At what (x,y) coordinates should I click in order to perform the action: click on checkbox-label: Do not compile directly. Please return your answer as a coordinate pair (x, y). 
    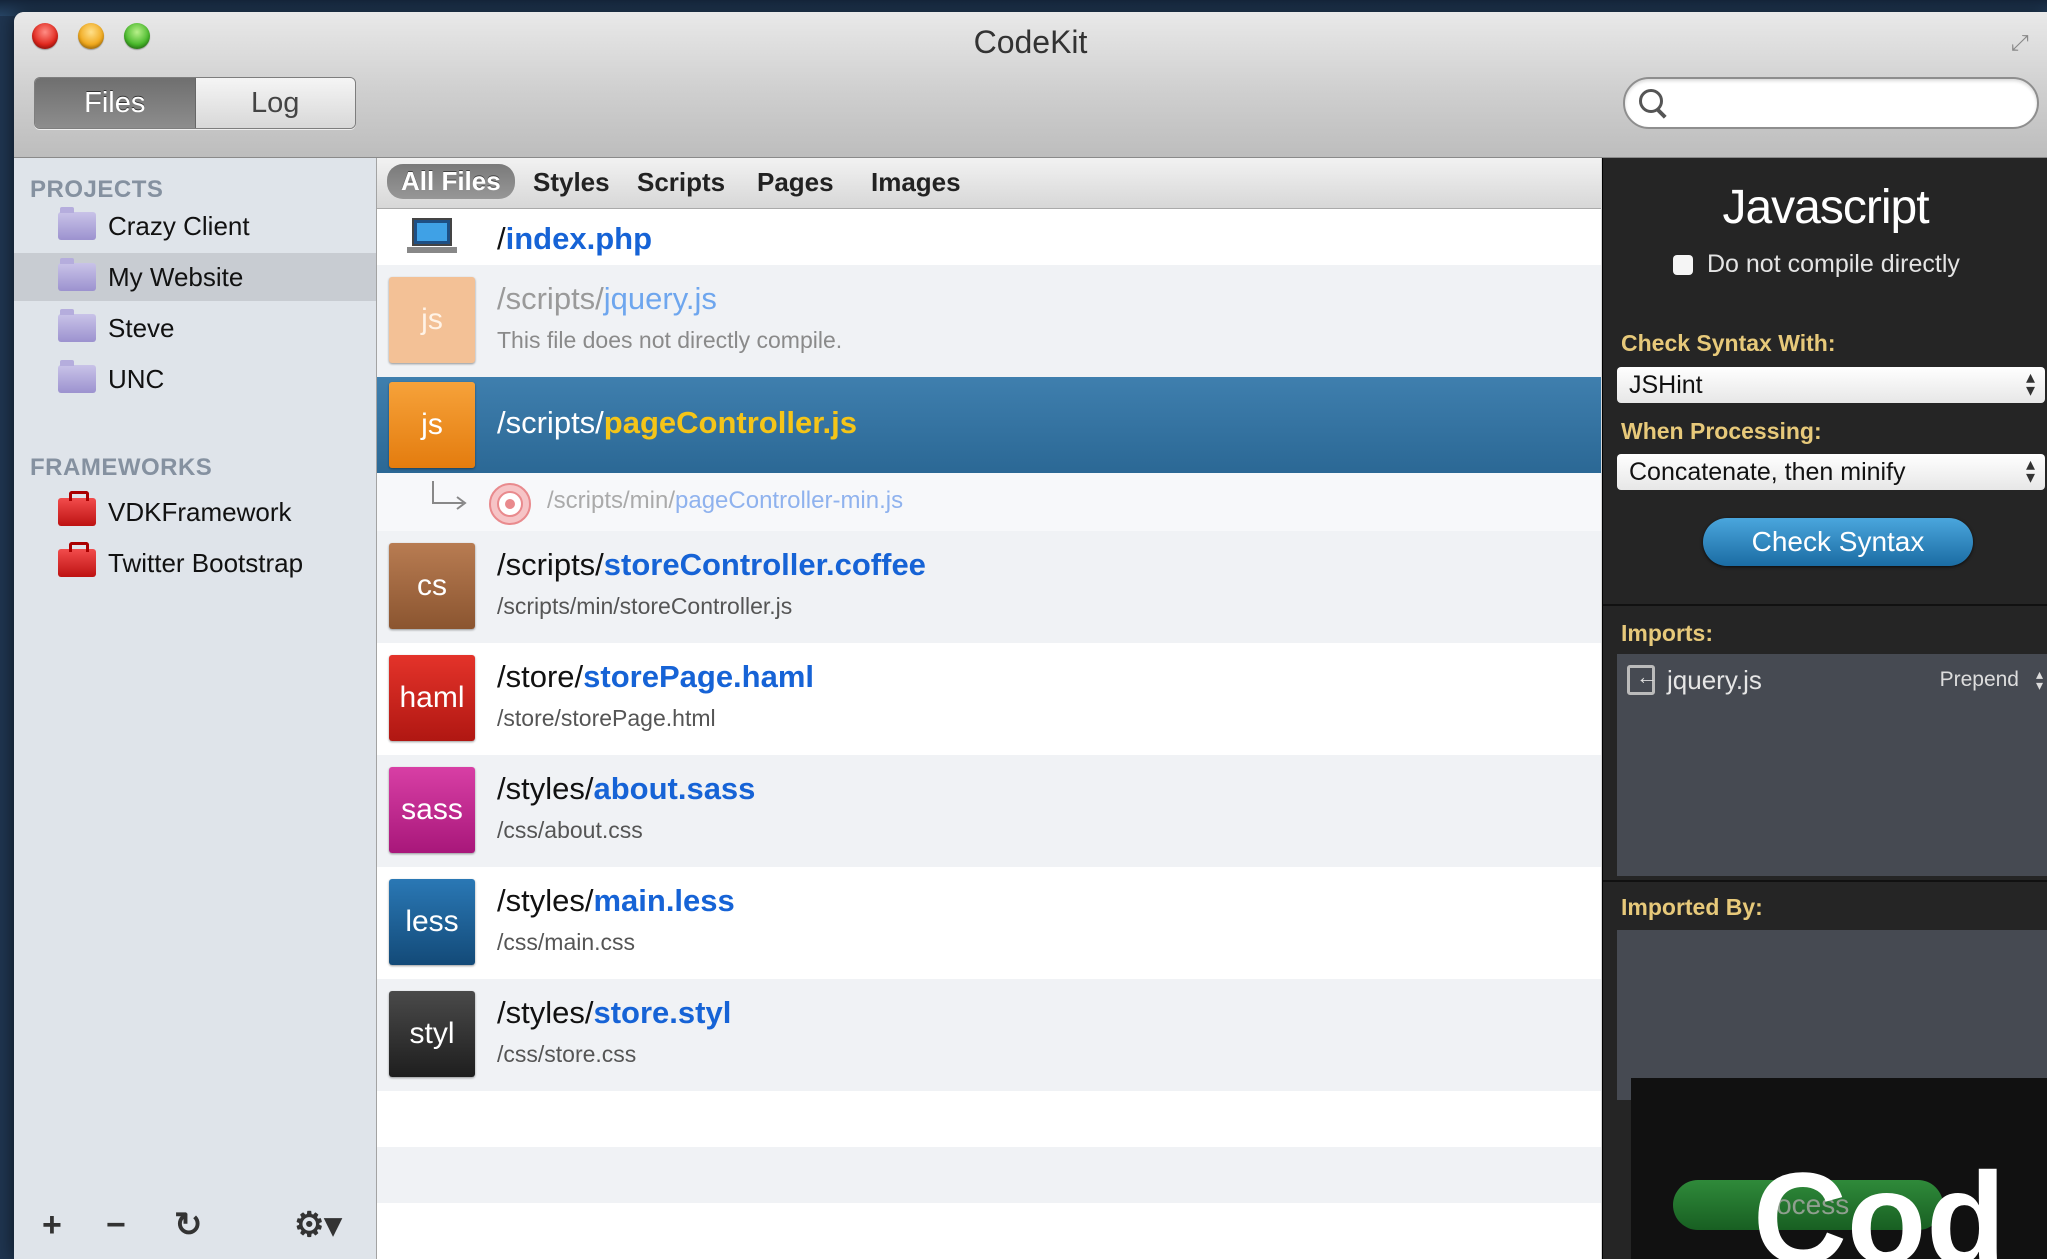
    Looking at the image, I should click on (1833, 264).